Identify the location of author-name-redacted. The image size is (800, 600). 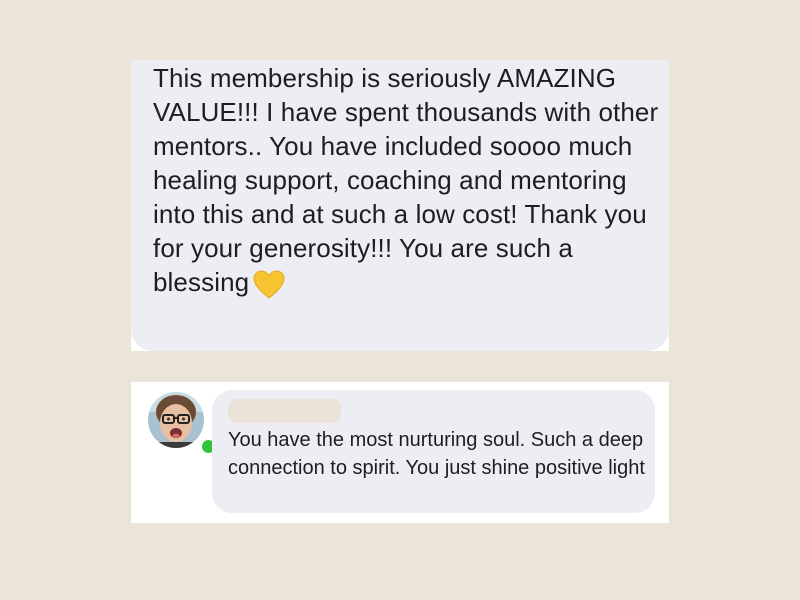
(284, 411).